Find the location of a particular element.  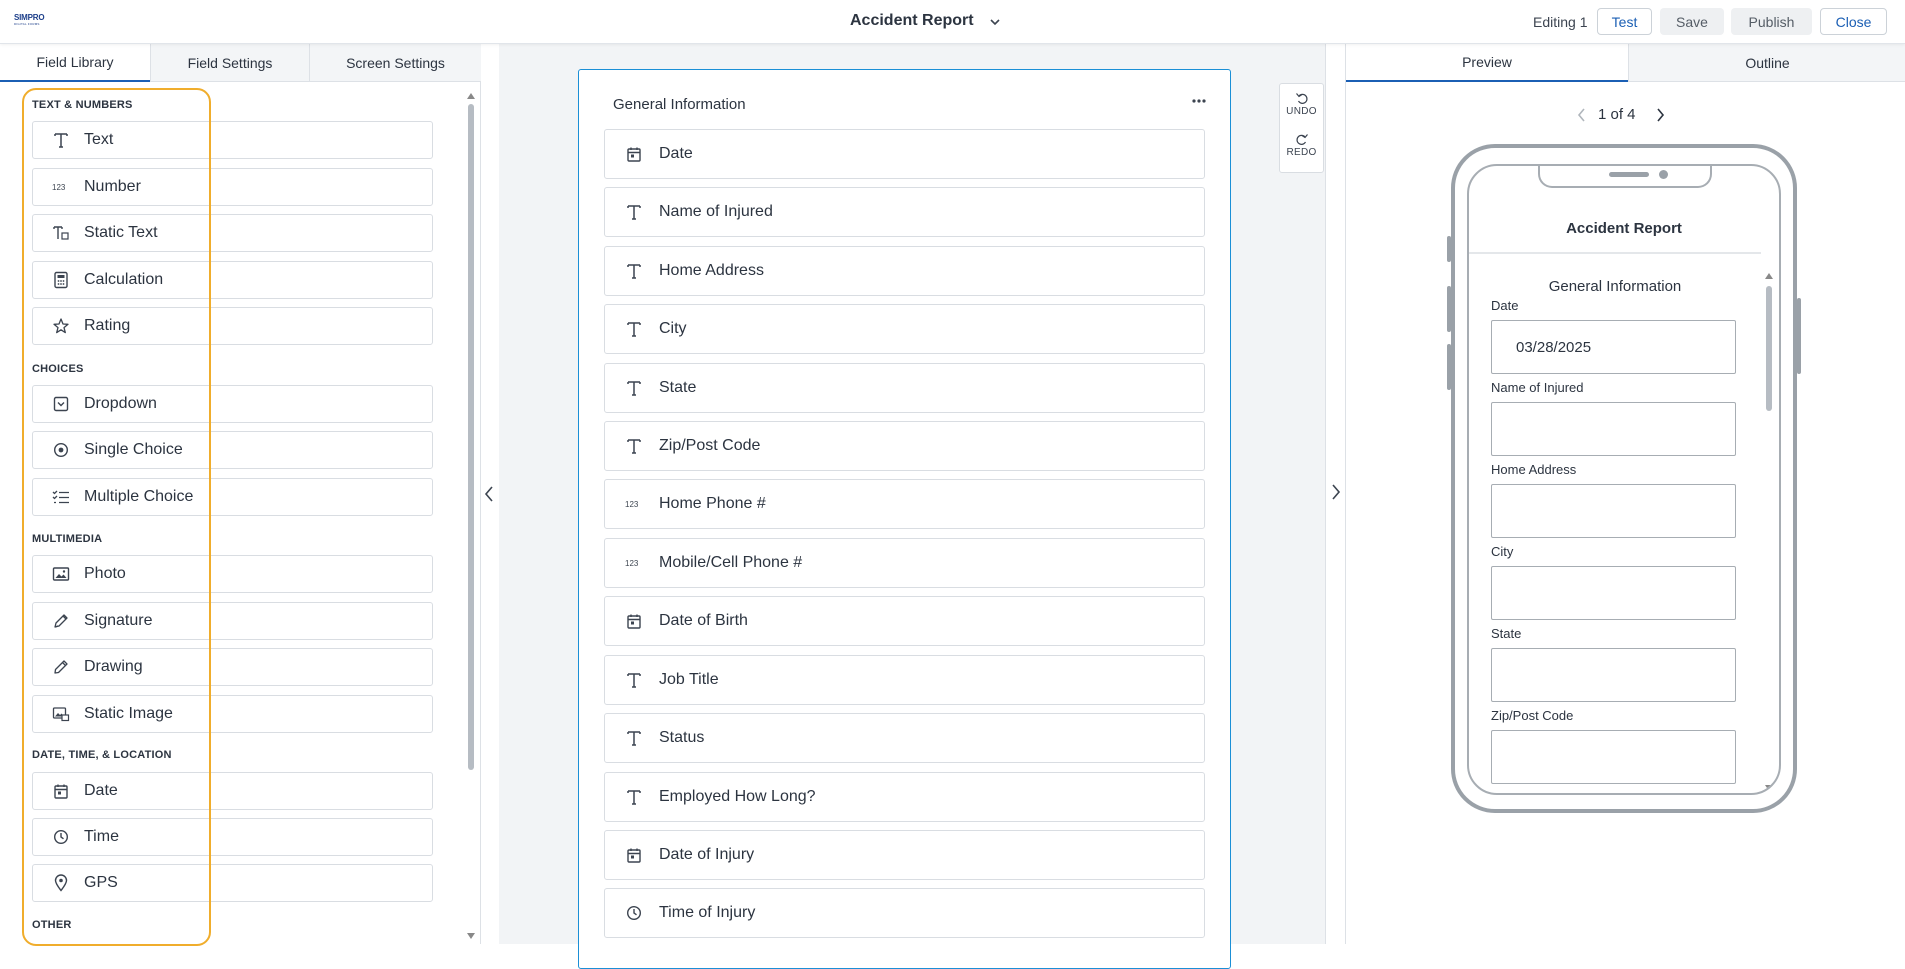

library-field-multiple-choice: Multiple Choice is located at coordinates (232, 497).